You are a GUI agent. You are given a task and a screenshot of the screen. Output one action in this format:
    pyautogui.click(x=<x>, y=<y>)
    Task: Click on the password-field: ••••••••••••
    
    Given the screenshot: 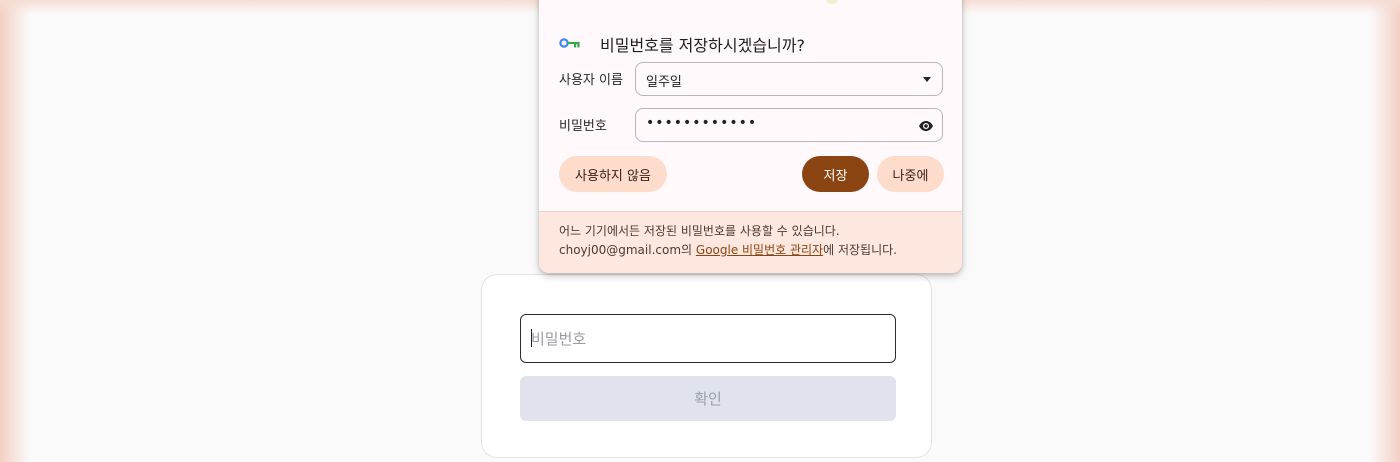 What is the action you would take?
    pyautogui.click(x=789, y=125)
    